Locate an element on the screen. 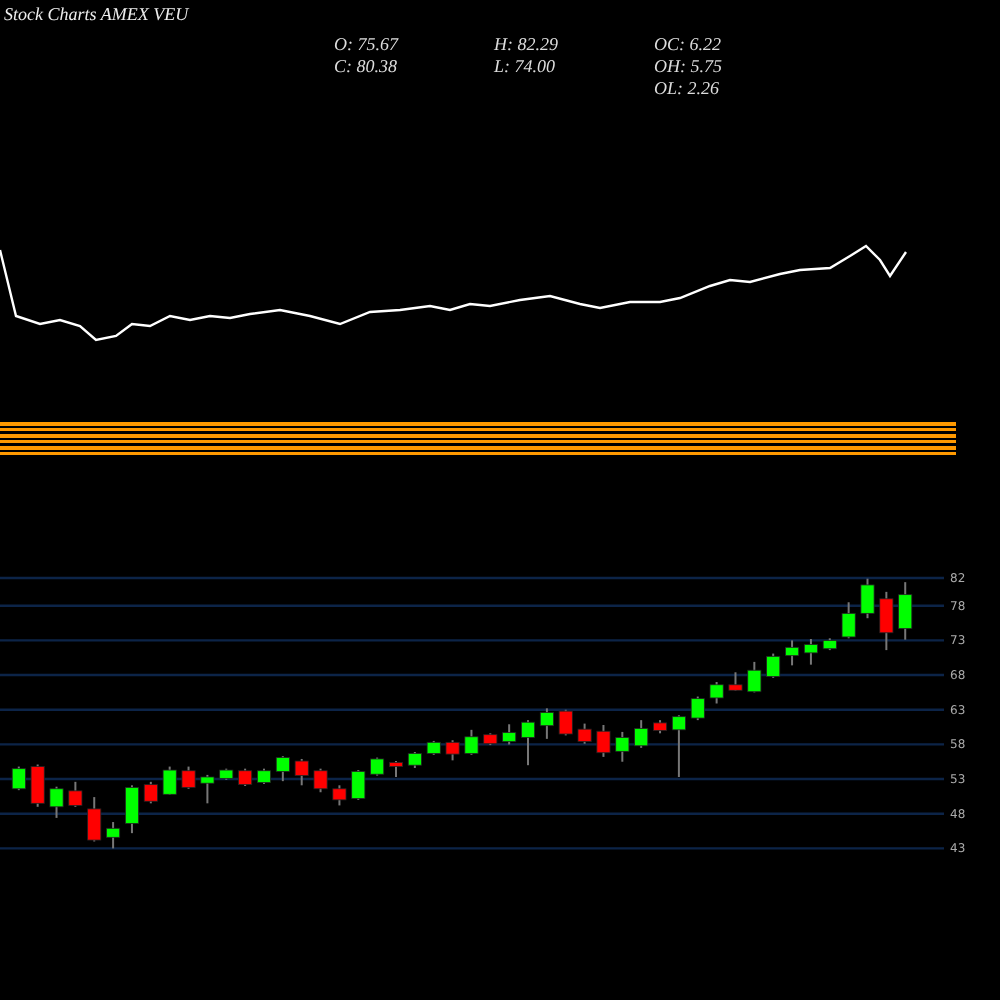 The image size is (1000, 1000). price-stat: L: 74.00 is located at coordinates (526, 66).